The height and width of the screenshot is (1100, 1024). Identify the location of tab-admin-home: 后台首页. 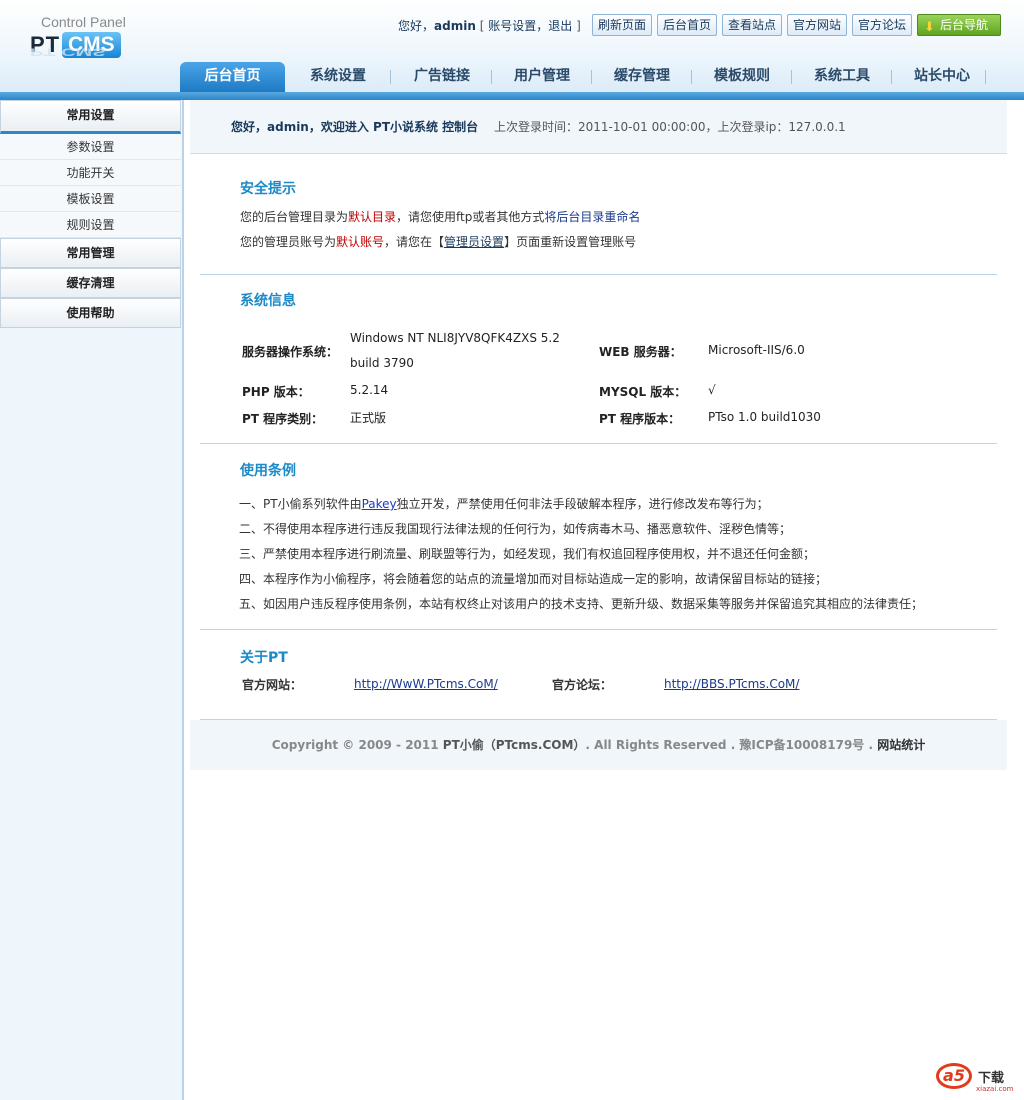
(232, 77).